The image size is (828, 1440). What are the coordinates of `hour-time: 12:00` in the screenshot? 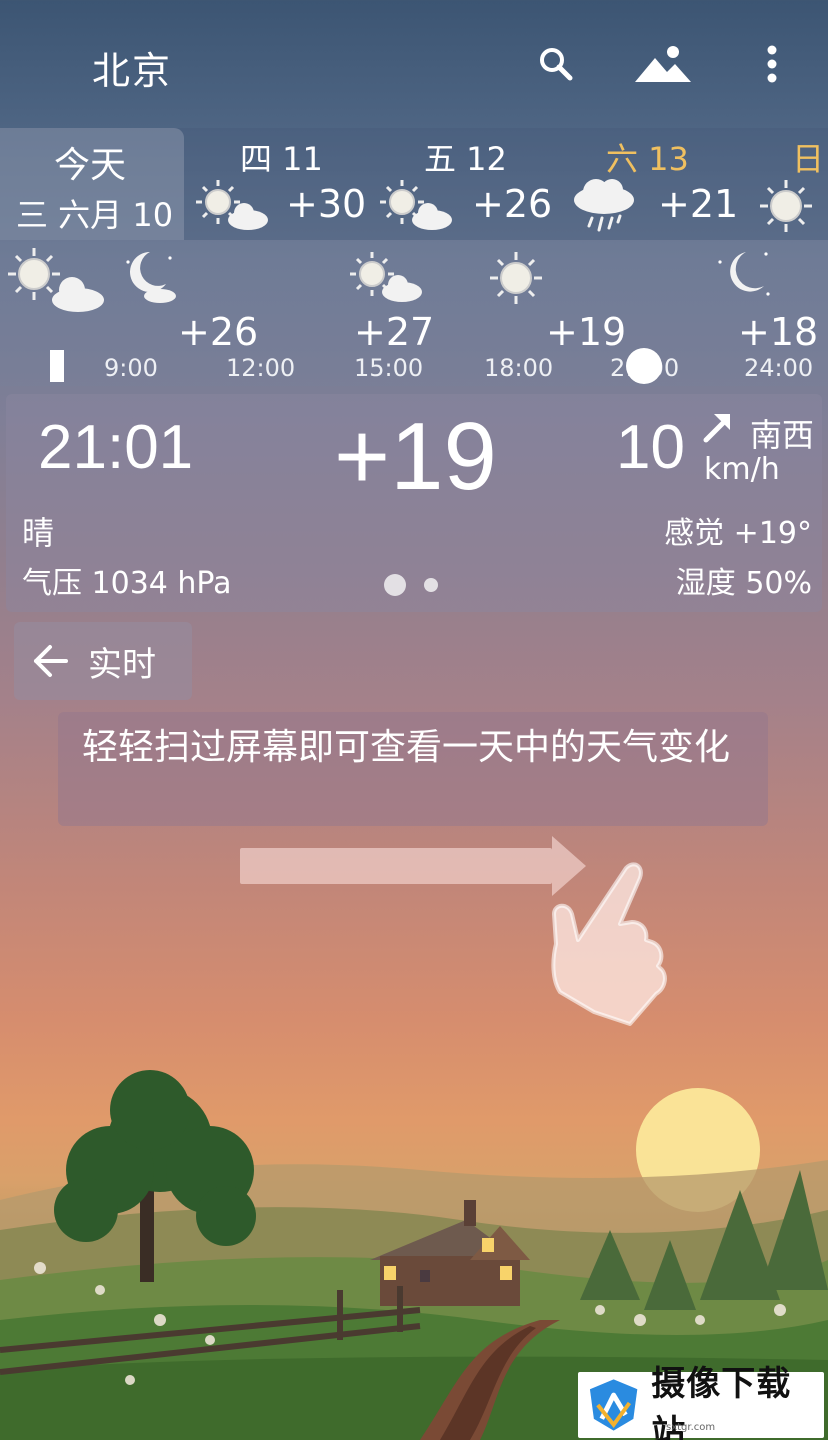 It's located at (261, 368).